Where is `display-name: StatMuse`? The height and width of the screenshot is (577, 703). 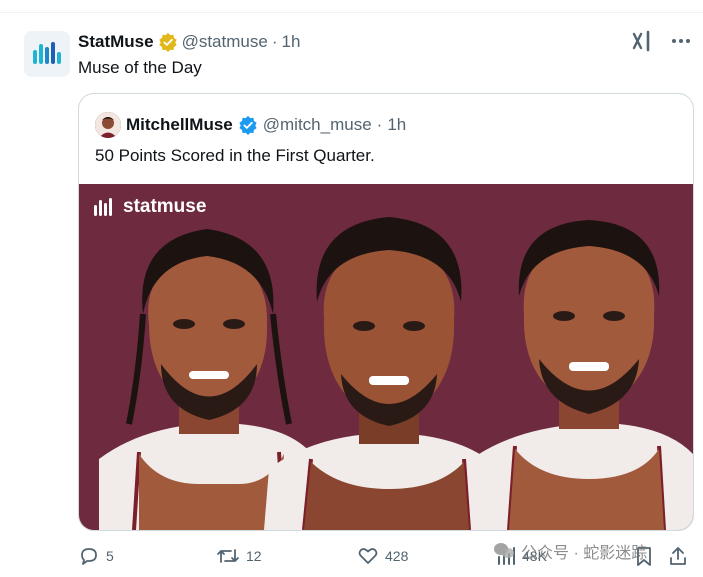
display-name: StatMuse is located at coordinates (116, 42).